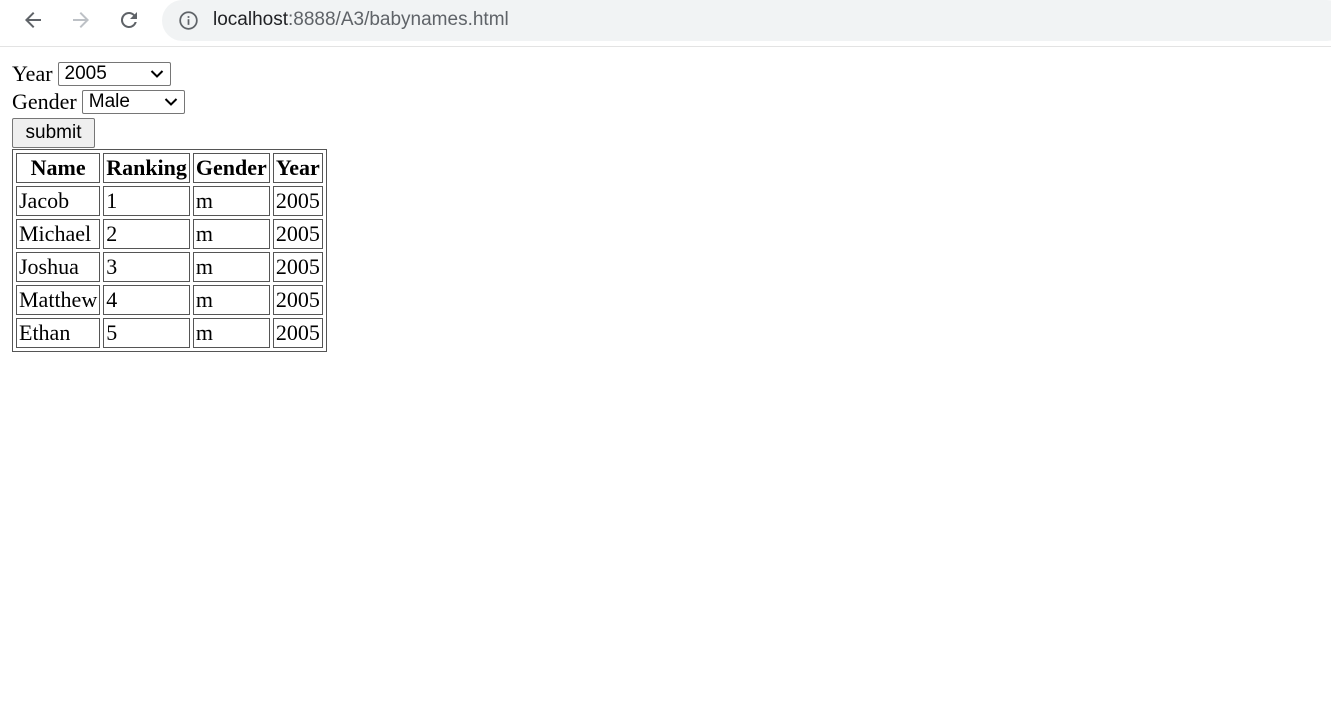  Describe the element at coordinates (146, 168) in the screenshot. I see `column-header: Ranking` at that location.